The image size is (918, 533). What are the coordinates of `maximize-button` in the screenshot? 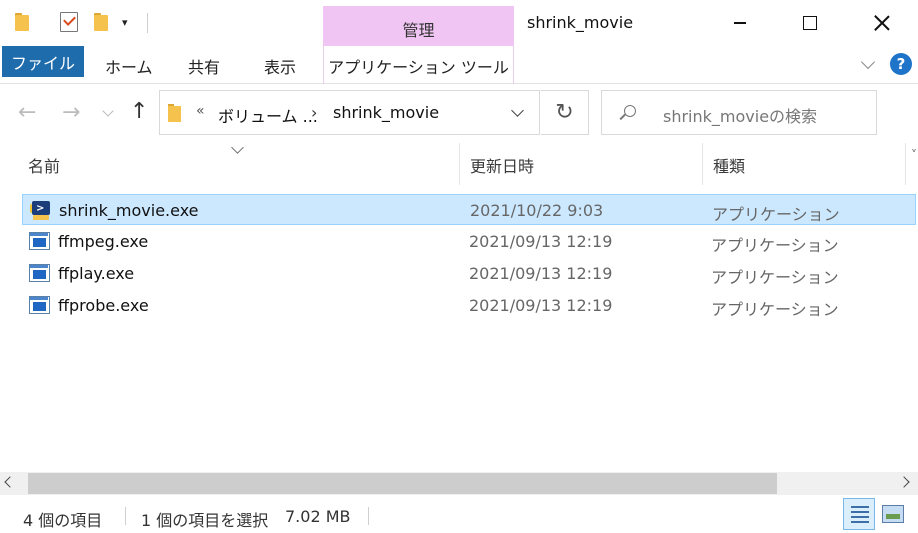 It's located at (810, 23).